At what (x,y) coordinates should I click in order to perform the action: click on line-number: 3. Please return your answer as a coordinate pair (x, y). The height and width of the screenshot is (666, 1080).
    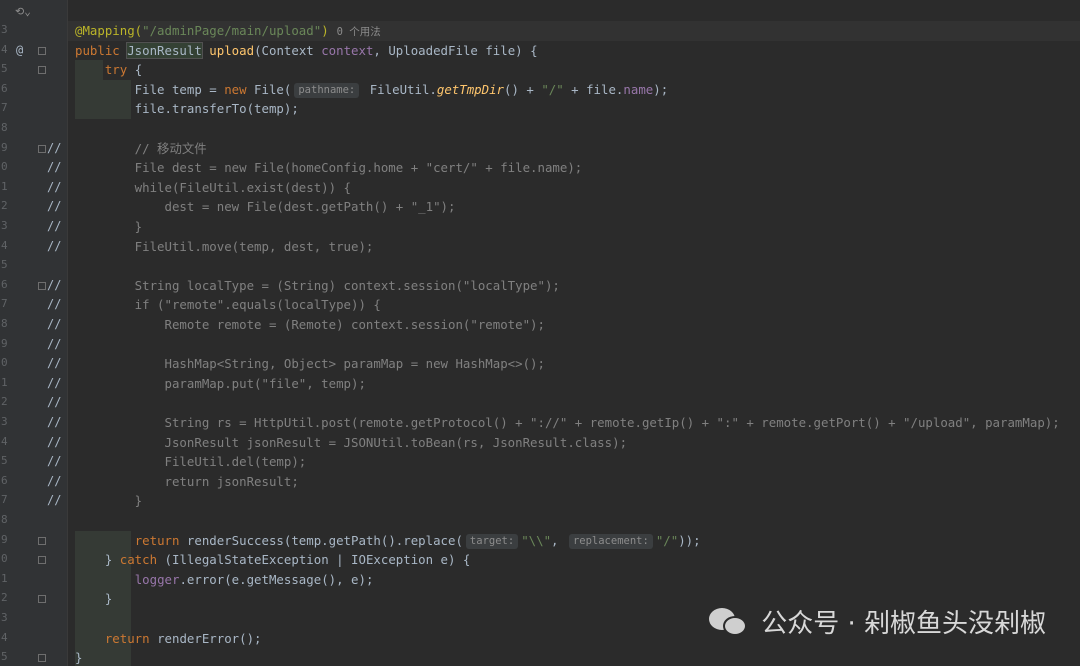
    Looking at the image, I should click on (4, 421).